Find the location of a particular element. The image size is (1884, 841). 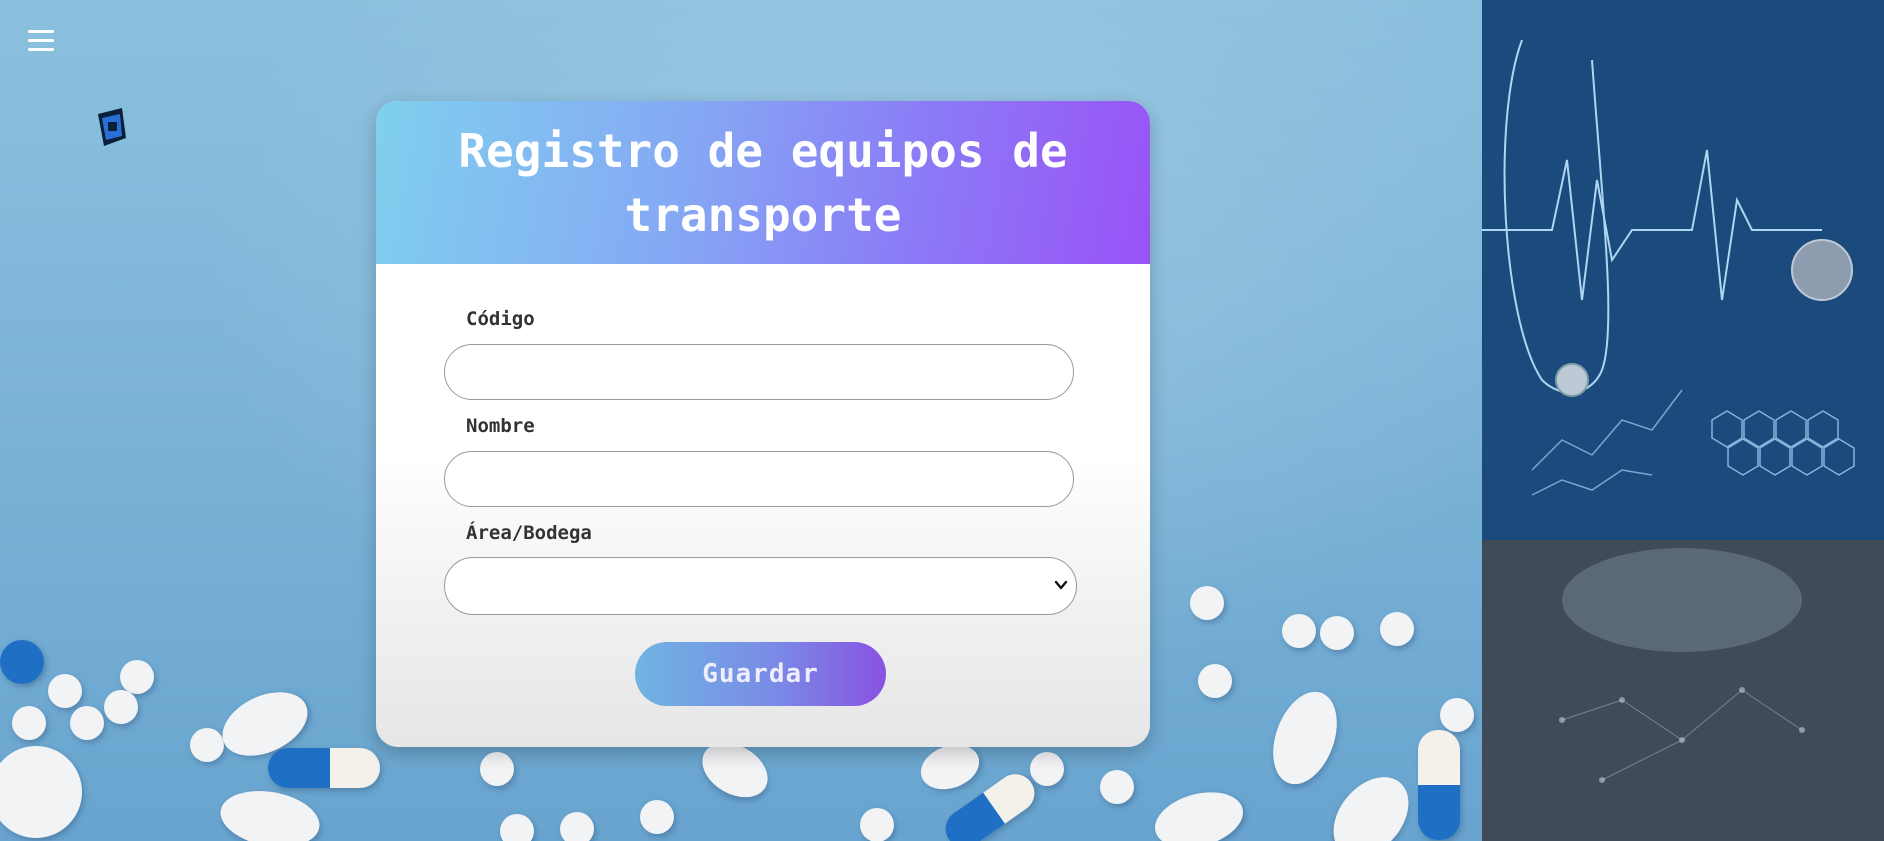

nombre-input is located at coordinates (759, 479).